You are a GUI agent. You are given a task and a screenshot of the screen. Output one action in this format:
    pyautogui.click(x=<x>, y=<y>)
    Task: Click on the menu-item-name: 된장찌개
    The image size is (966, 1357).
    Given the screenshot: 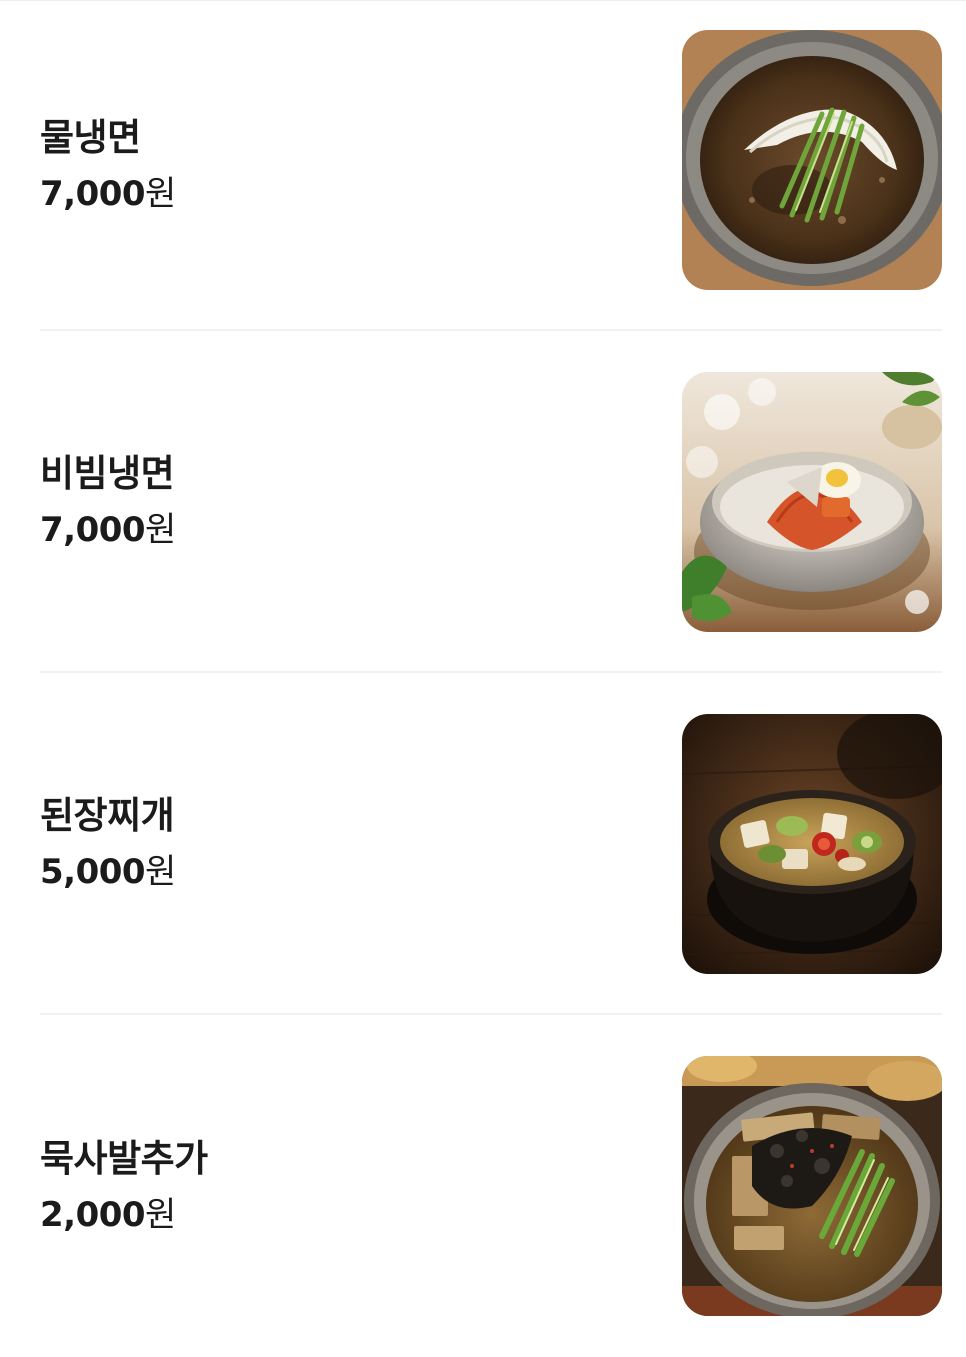 What is the action you would take?
    pyautogui.click(x=107, y=815)
    